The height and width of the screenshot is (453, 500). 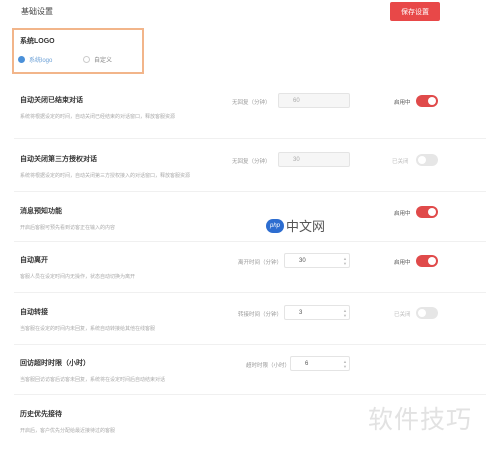 I want to click on auto-transfer-toggle, so click(x=427, y=313).